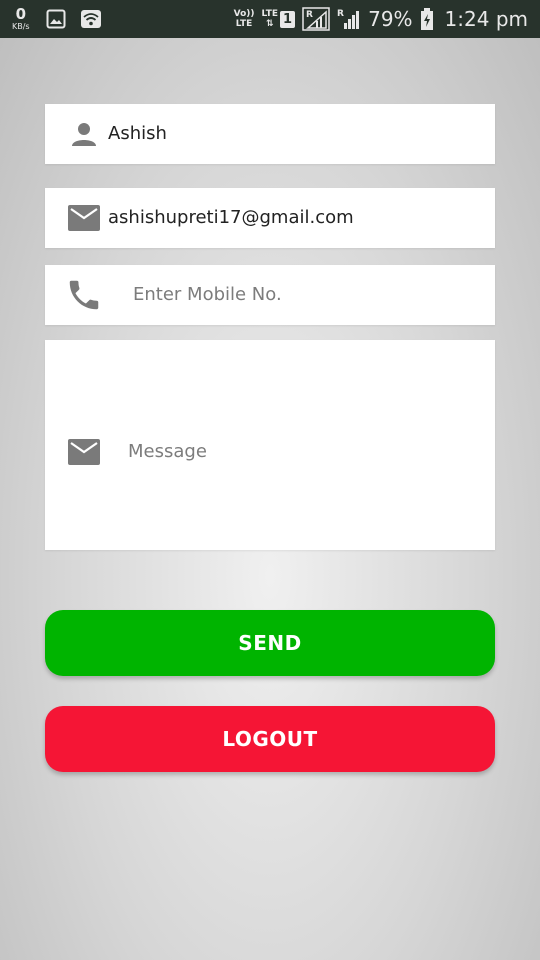  I want to click on email-input-value: ashishupreti17@gmail.com, so click(231, 217).